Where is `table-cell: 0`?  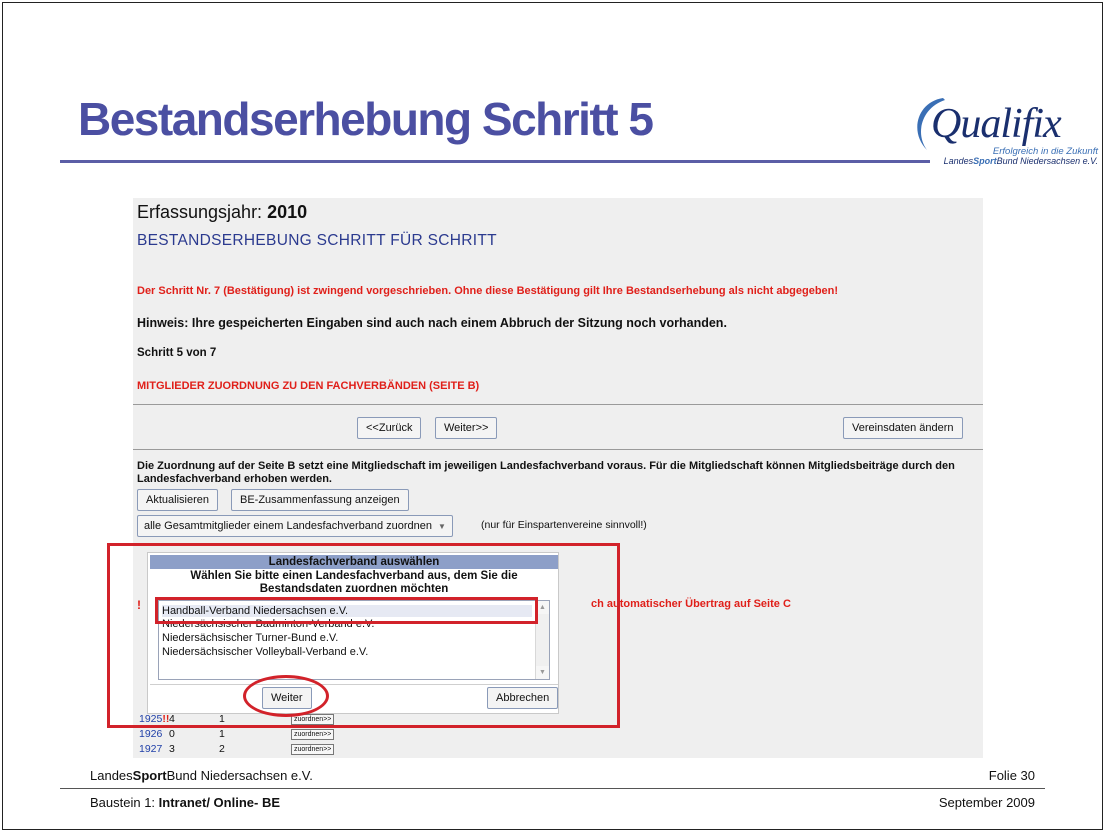 table-cell: 0 is located at coordinates (172, 734).